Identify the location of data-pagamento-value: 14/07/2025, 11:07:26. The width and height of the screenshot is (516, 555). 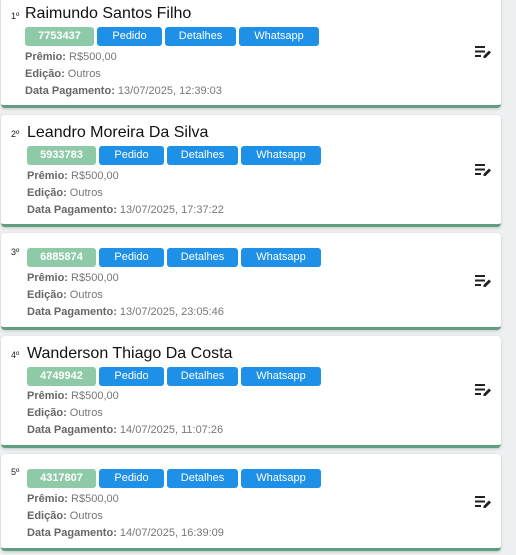
(171, 430).